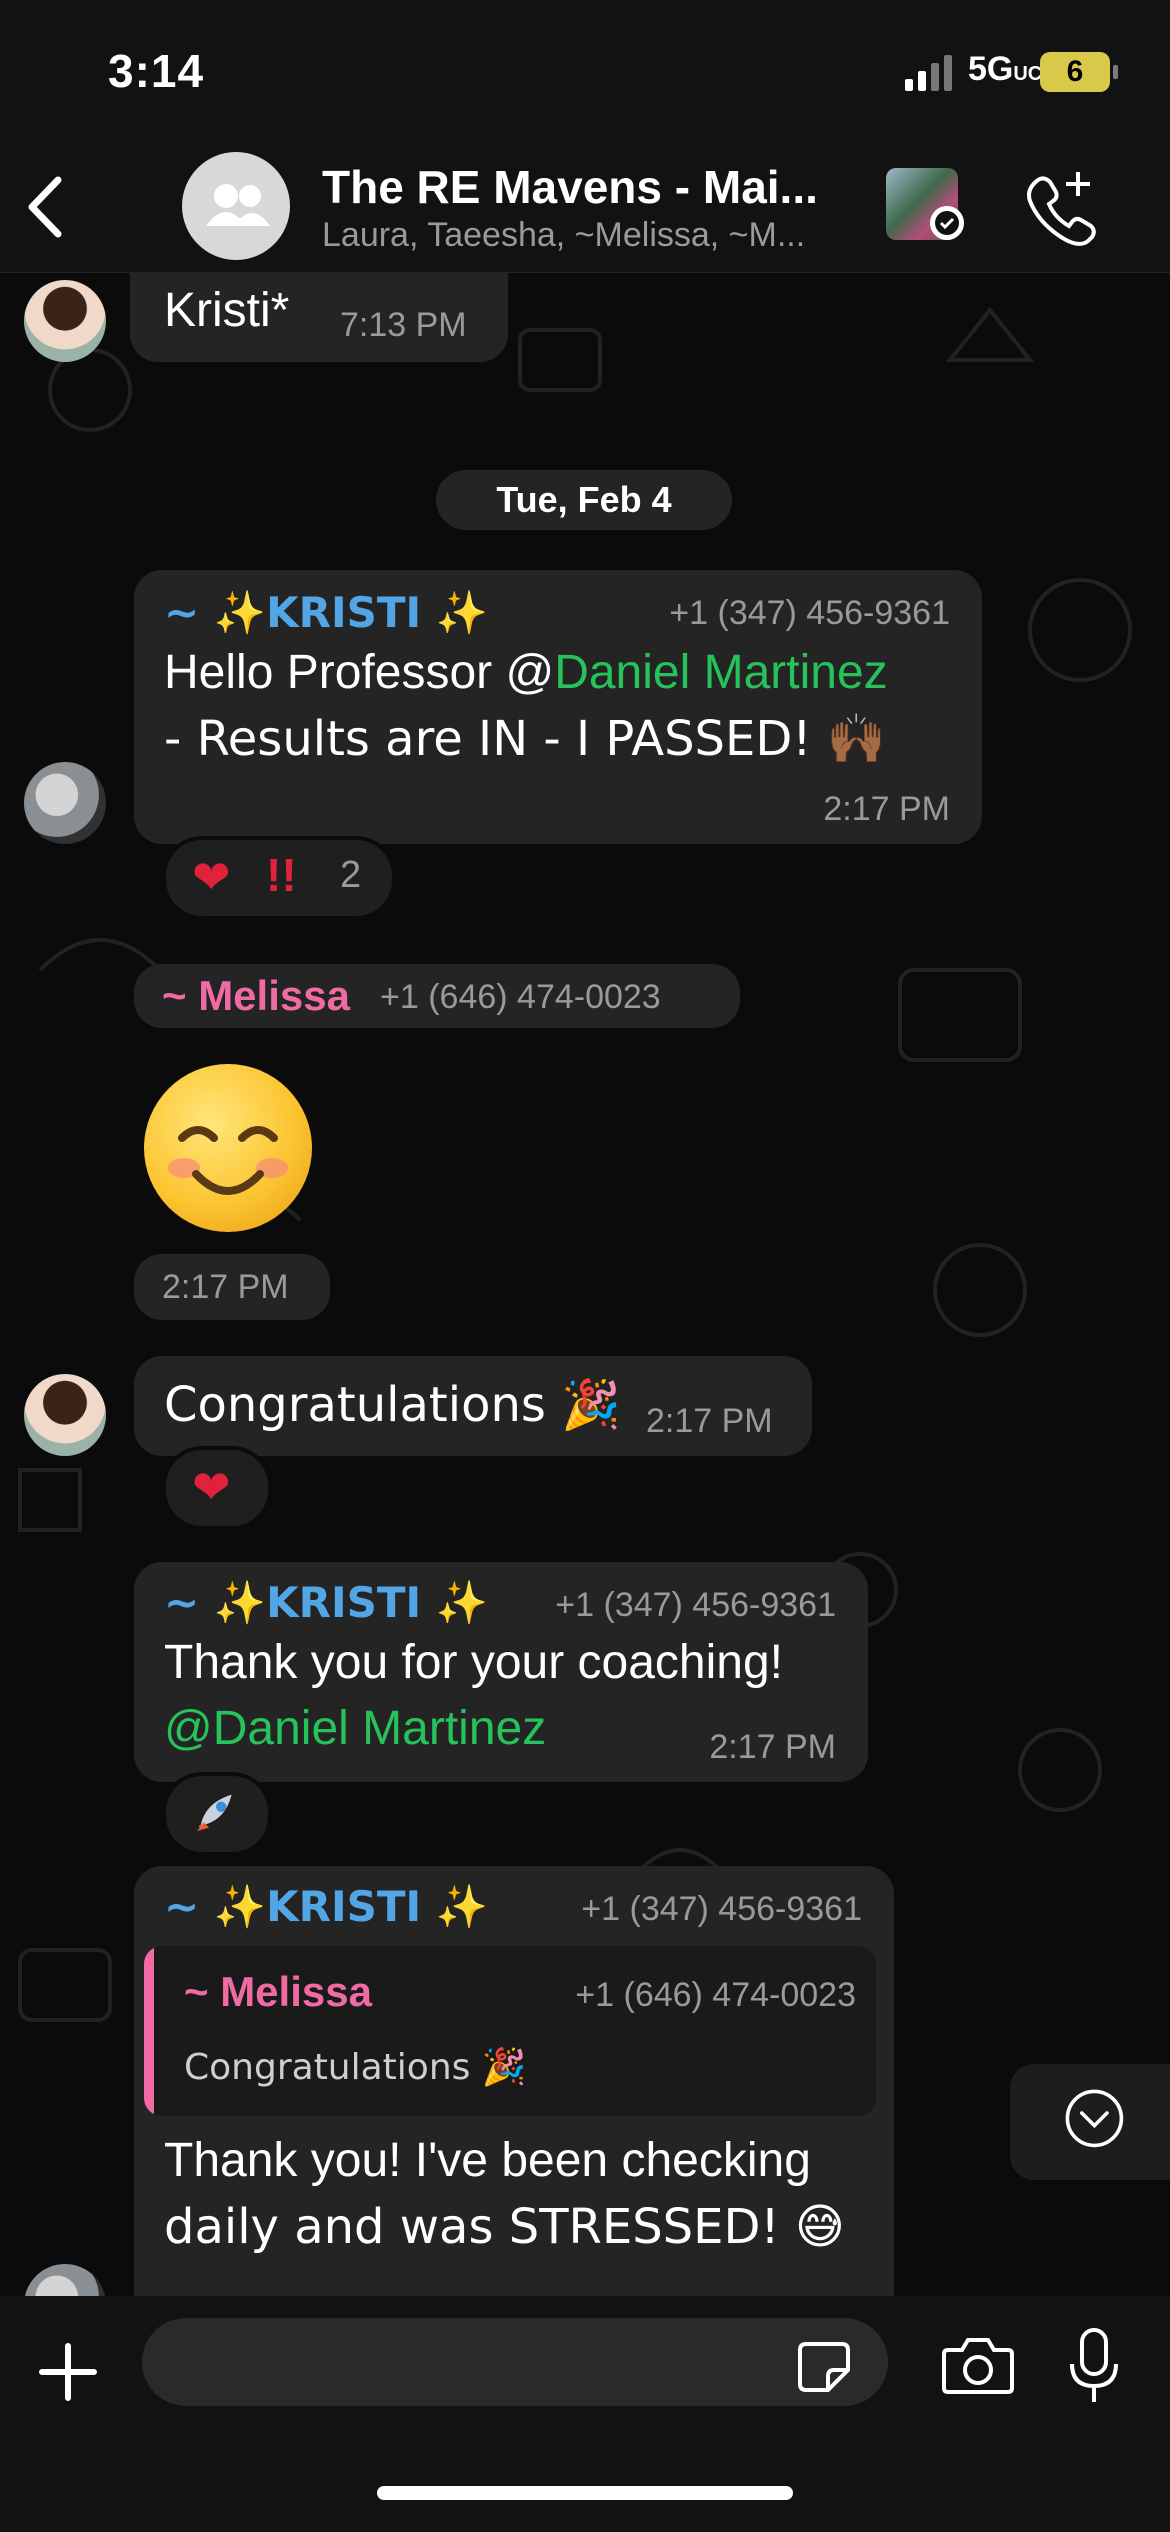 This screenshot has height=2532, width=1170. I want to click on message-bubble: Kristi* 7:13 PM, so click(319, 317).